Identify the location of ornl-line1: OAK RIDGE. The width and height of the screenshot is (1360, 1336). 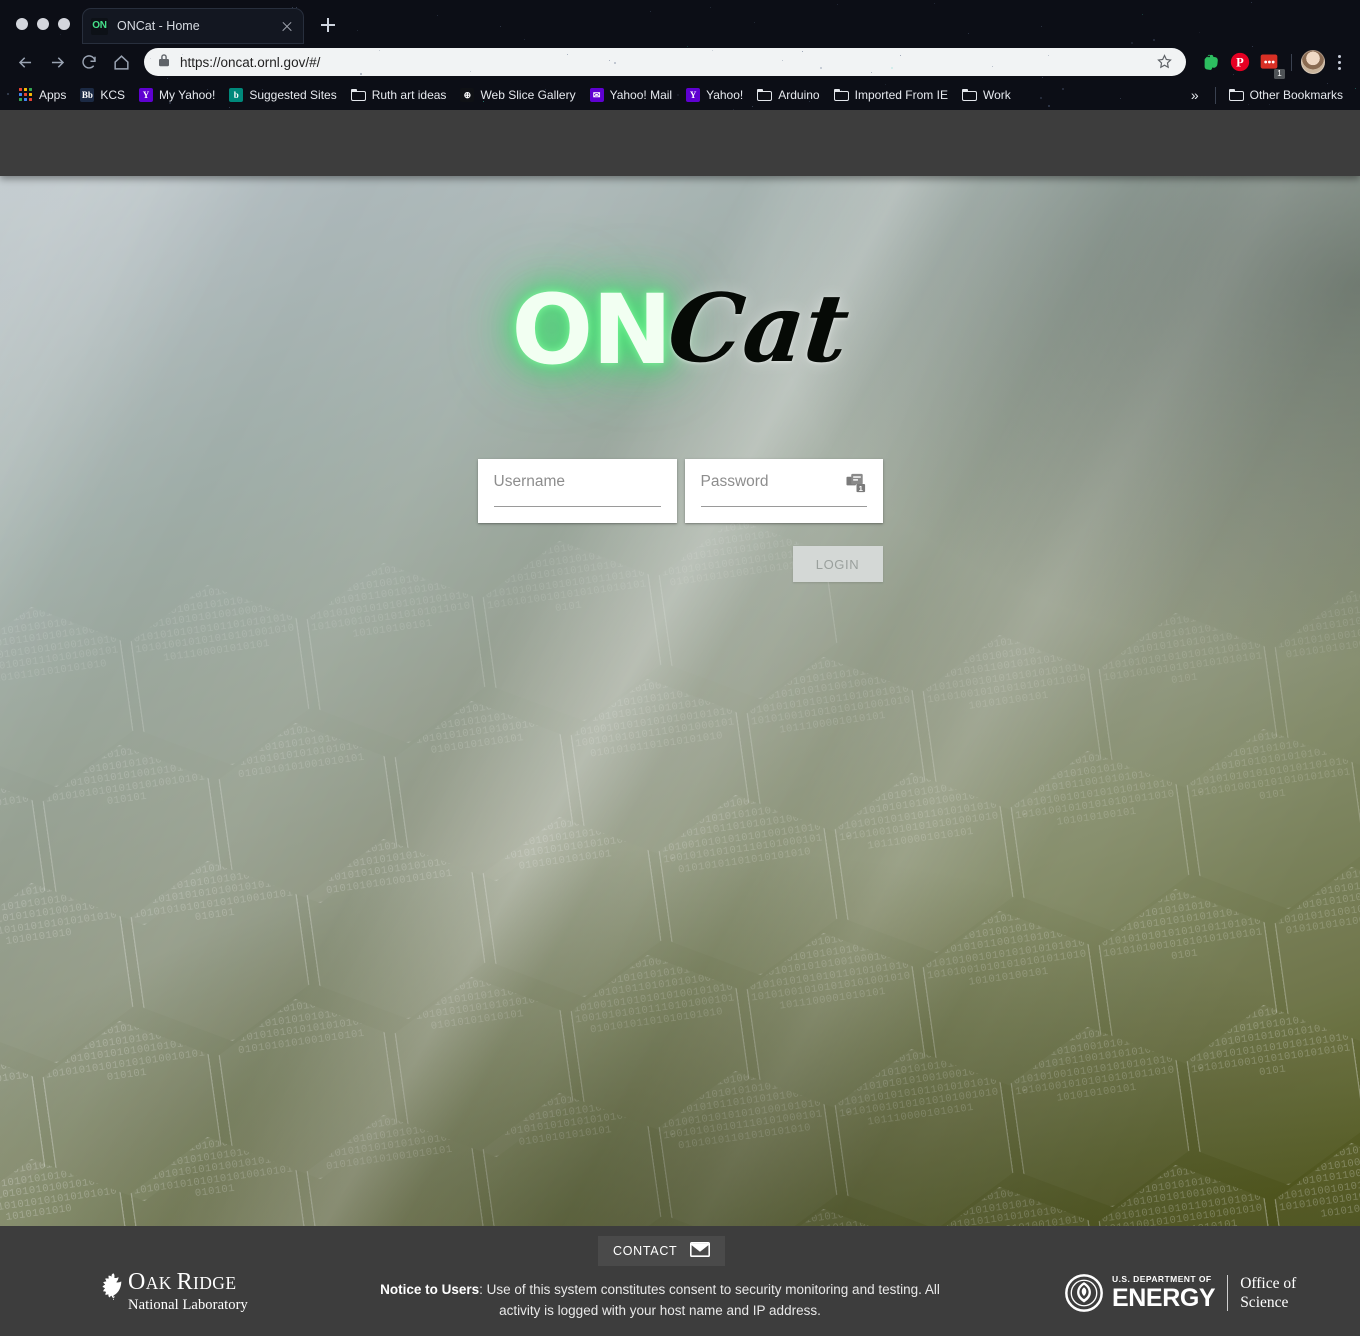
(182, 1282).